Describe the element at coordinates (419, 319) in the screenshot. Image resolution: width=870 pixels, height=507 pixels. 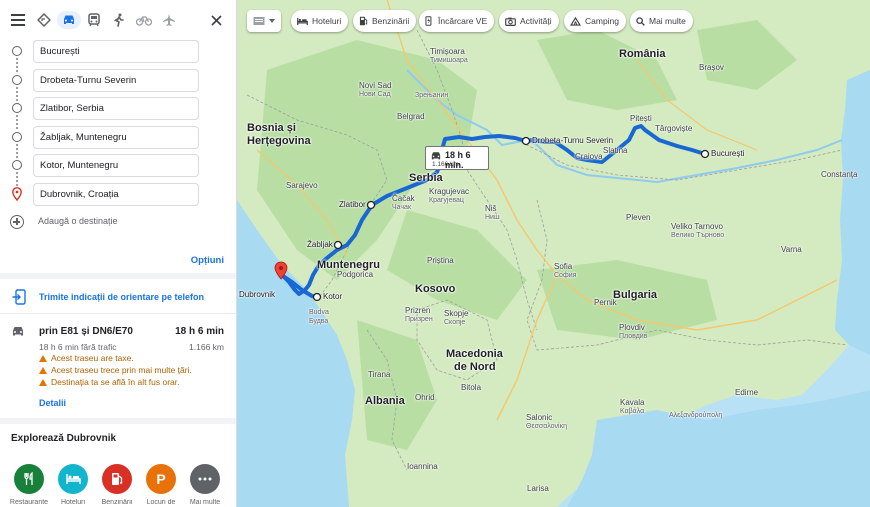
I see `city-label: Призрен` at that location.